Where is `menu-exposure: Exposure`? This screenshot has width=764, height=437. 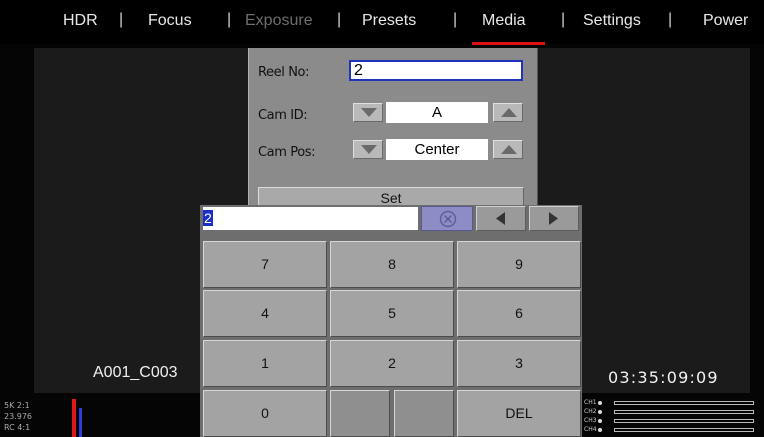
menu-exposure: Exposure is located at coordinates (279, 21).